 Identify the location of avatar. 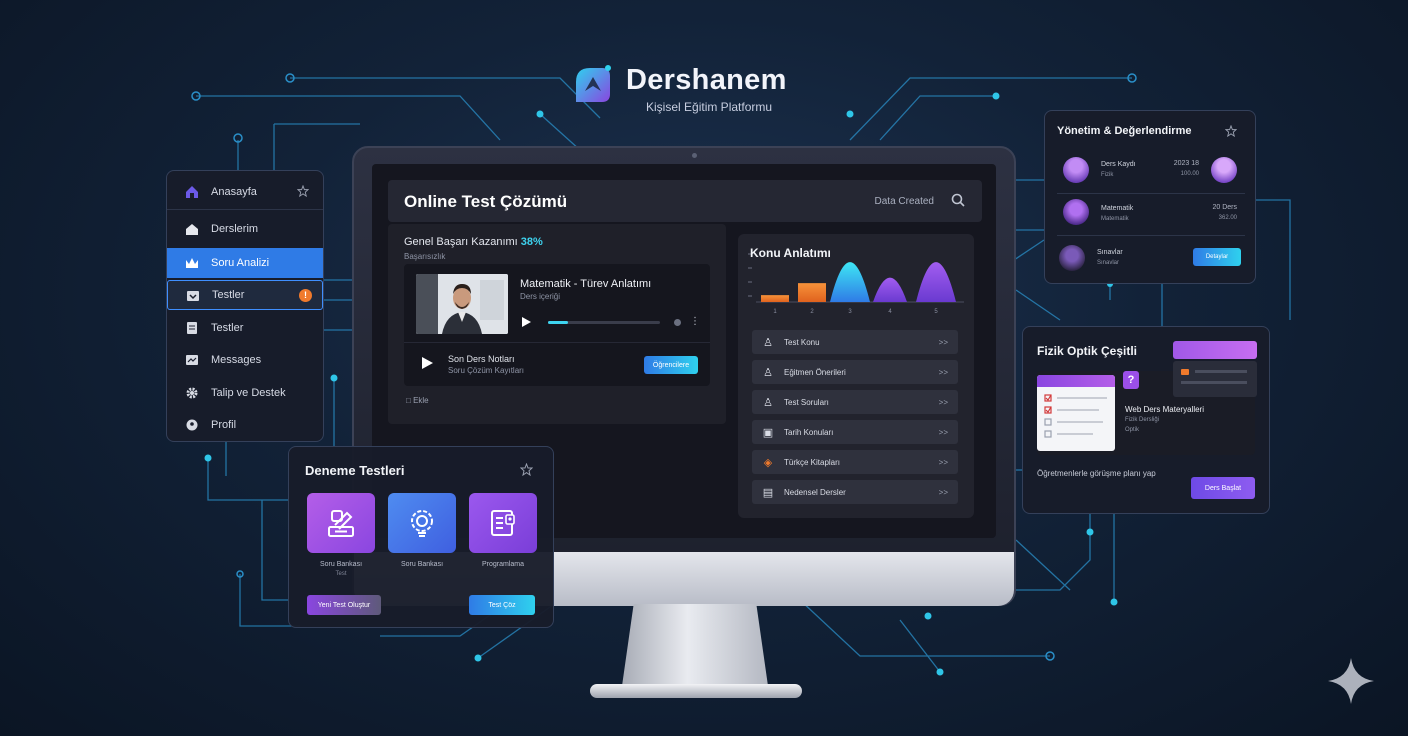
(1224, 170).